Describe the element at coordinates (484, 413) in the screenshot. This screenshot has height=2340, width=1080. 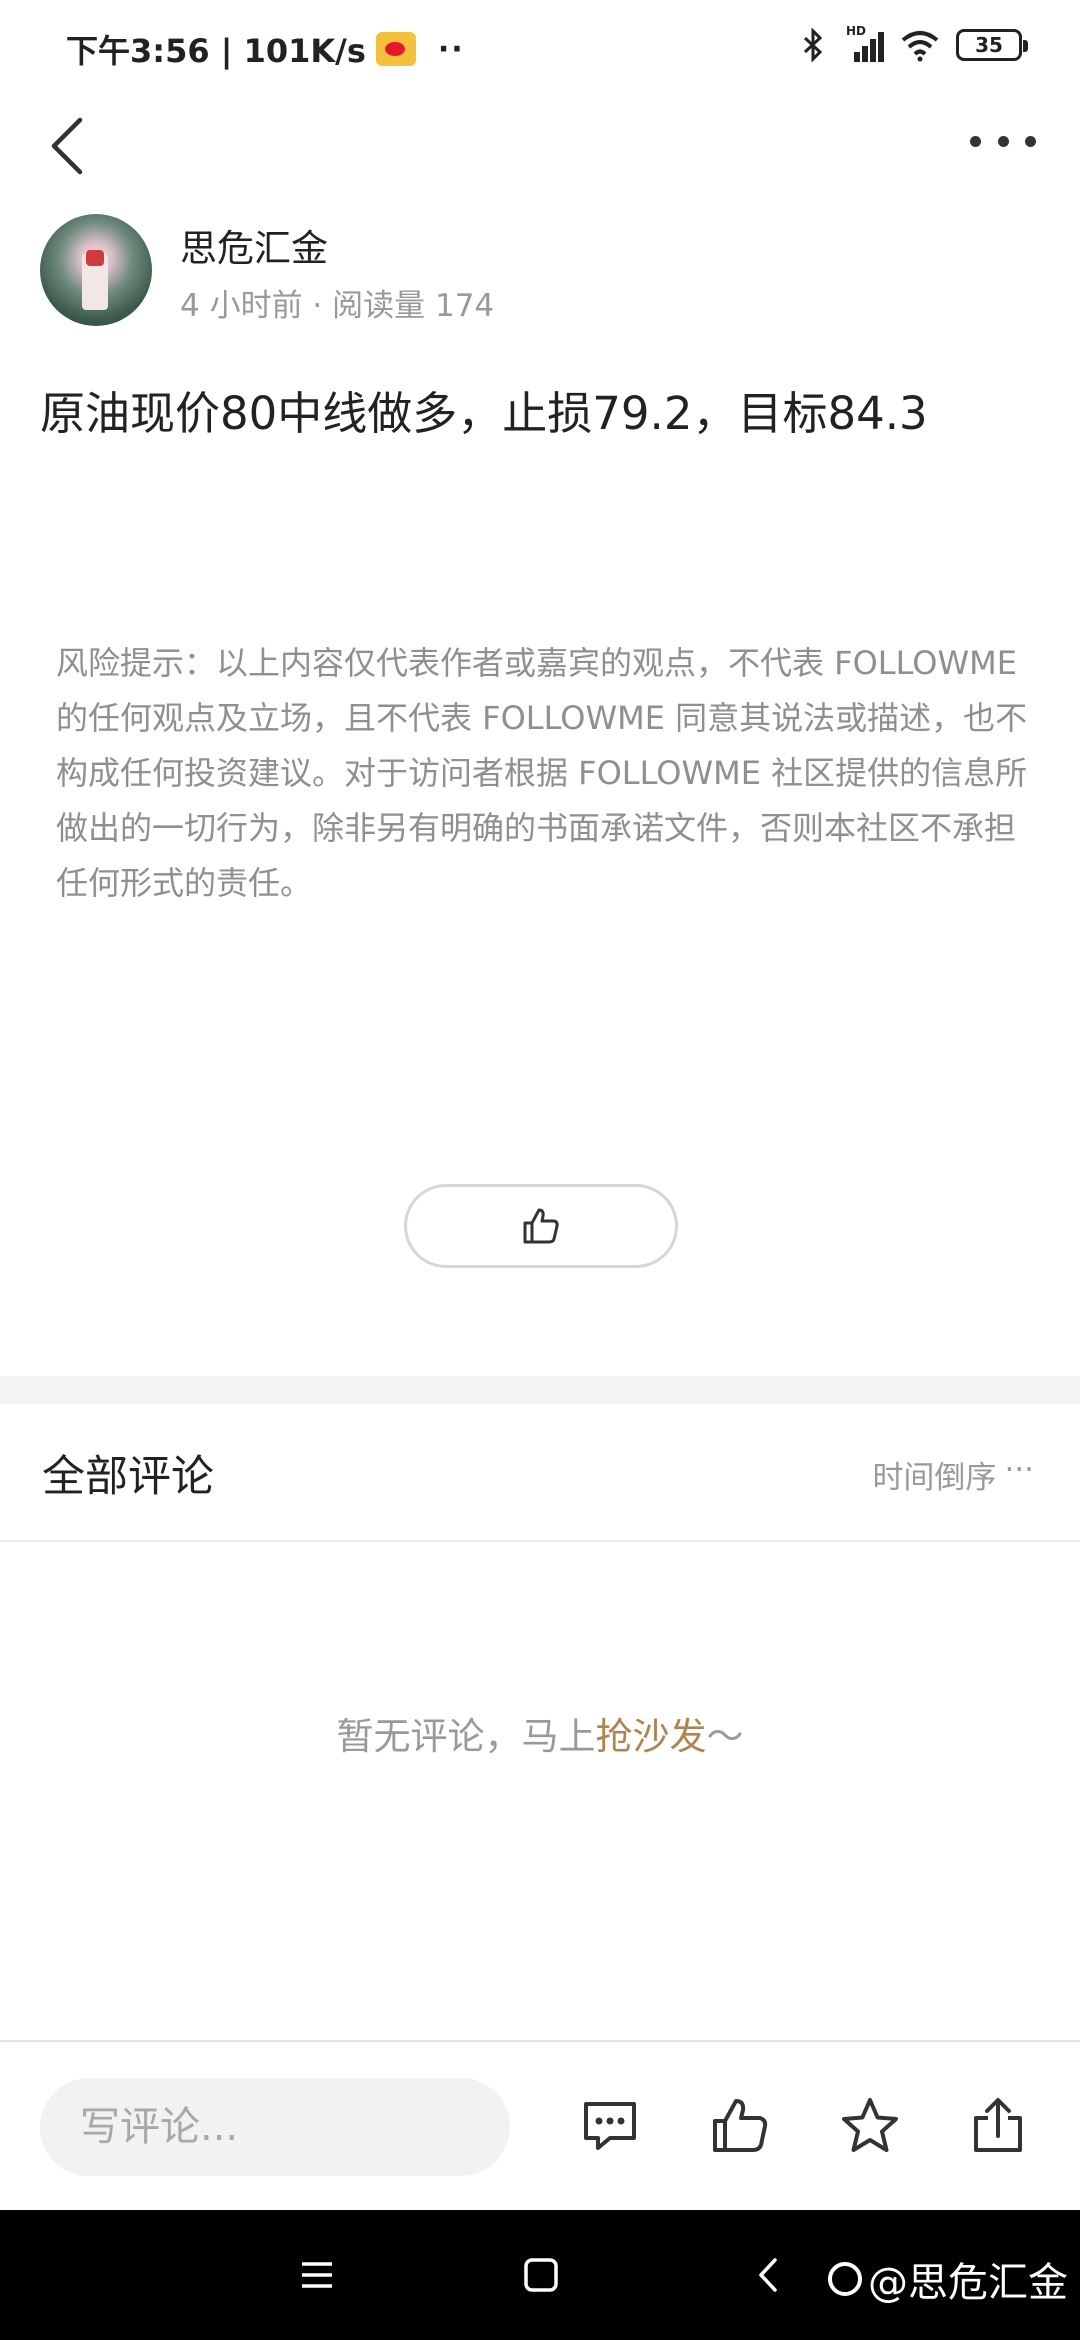
I see `post-content: 原油现价80中线做多，止损79.2，目标84.3` at that location.